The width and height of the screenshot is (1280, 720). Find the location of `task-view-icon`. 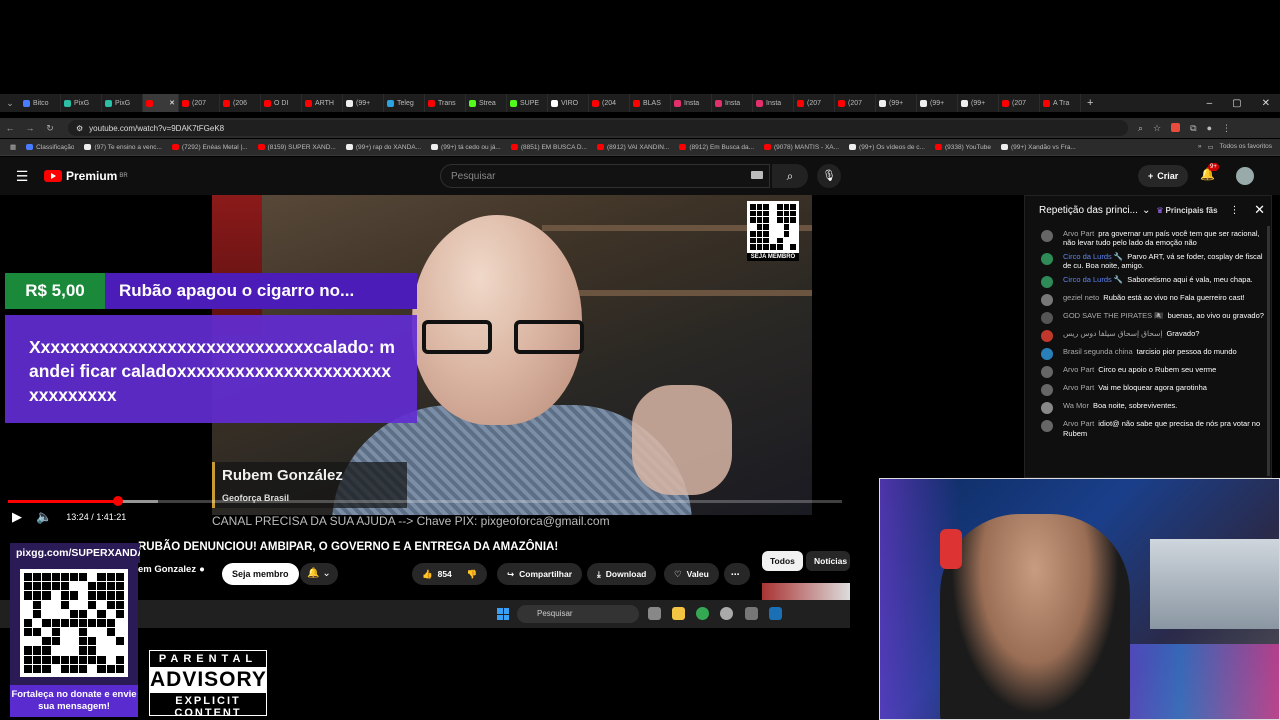

task-view-icon is located at coordinates (654, 613).